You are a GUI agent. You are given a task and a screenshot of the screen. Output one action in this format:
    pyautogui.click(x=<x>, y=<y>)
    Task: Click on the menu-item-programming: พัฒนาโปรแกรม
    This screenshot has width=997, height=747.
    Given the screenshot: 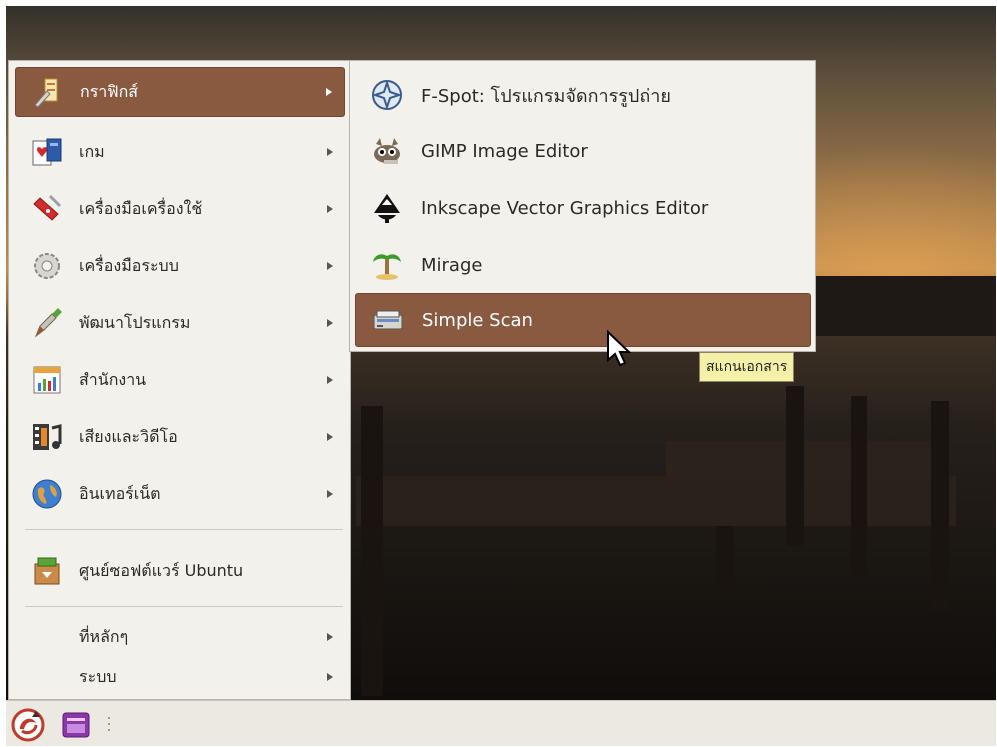 What is the action you would take?
    pyautogui.click(x=180, y=323)
    